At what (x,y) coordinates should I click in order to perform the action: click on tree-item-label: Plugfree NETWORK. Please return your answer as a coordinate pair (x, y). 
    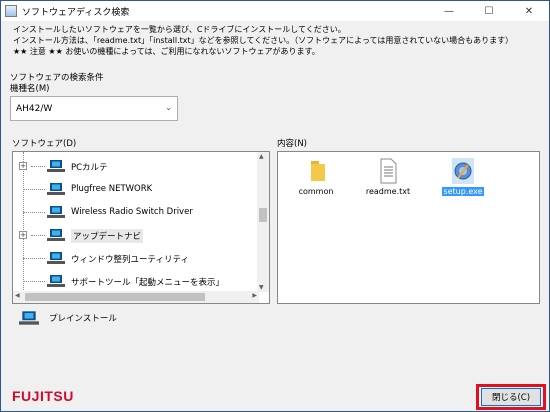
    Looking at the image, I should click on (112, 189).